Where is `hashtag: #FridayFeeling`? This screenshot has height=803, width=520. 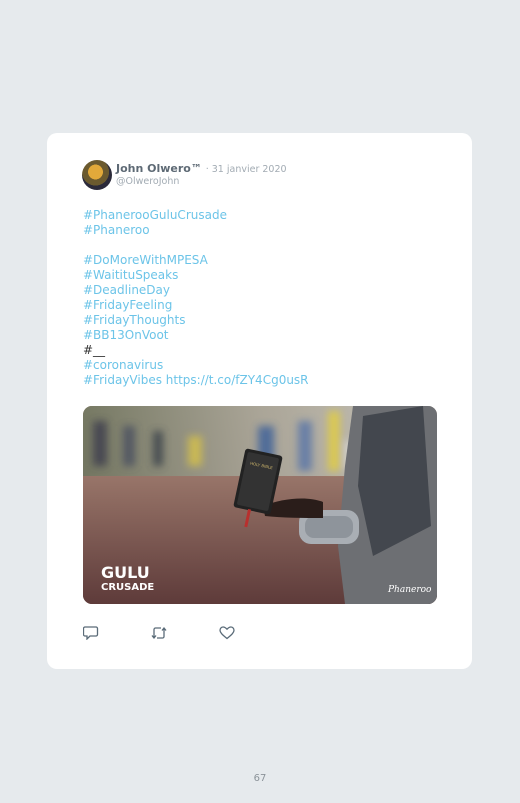 hashtag: #FridayFeeling is located at coordinates (263, 305).